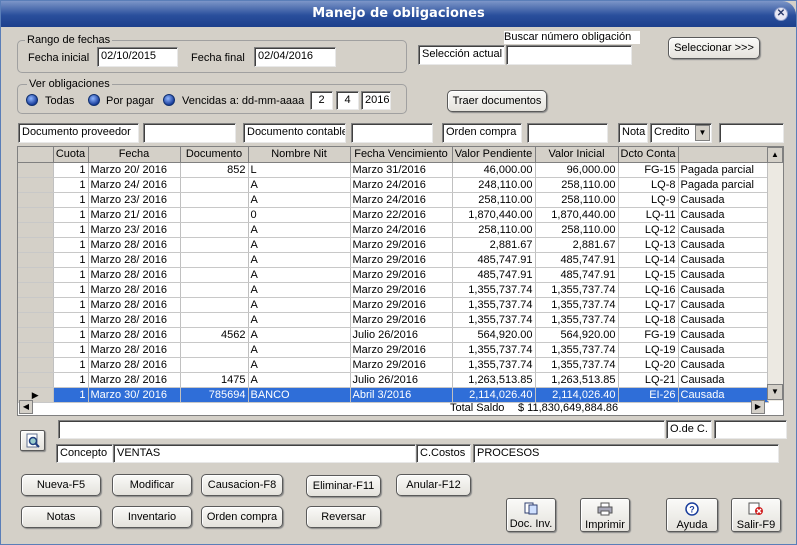 This screenshot has height=545, width=797. What do you see at coordinates (321, 100) in the screenshot?
I see `day-field: 2` at bounding box center [321, 100].